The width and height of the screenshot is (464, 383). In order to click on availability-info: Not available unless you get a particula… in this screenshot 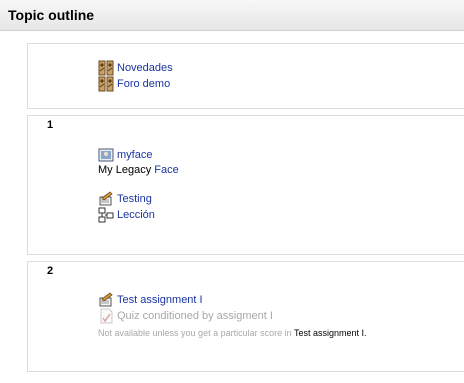, I will do `click(232, 333)`.